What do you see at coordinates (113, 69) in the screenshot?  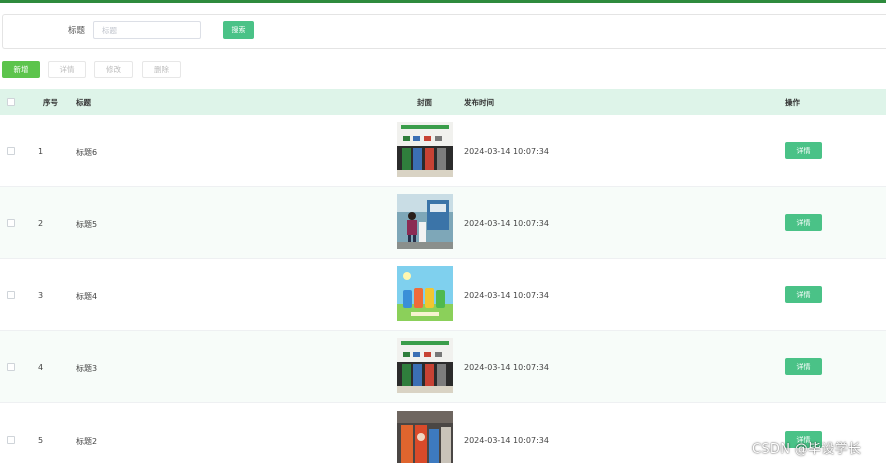 I see `edit-button: 修改` at bounding box center [113, 69].